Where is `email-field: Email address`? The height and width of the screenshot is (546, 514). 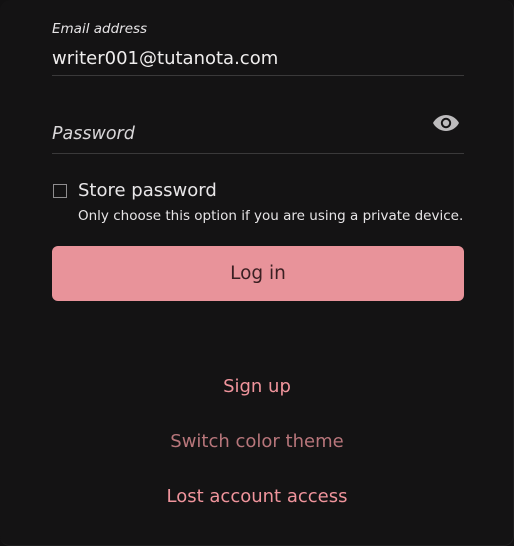 email-field: Email address is located at coordinates (258, 47).